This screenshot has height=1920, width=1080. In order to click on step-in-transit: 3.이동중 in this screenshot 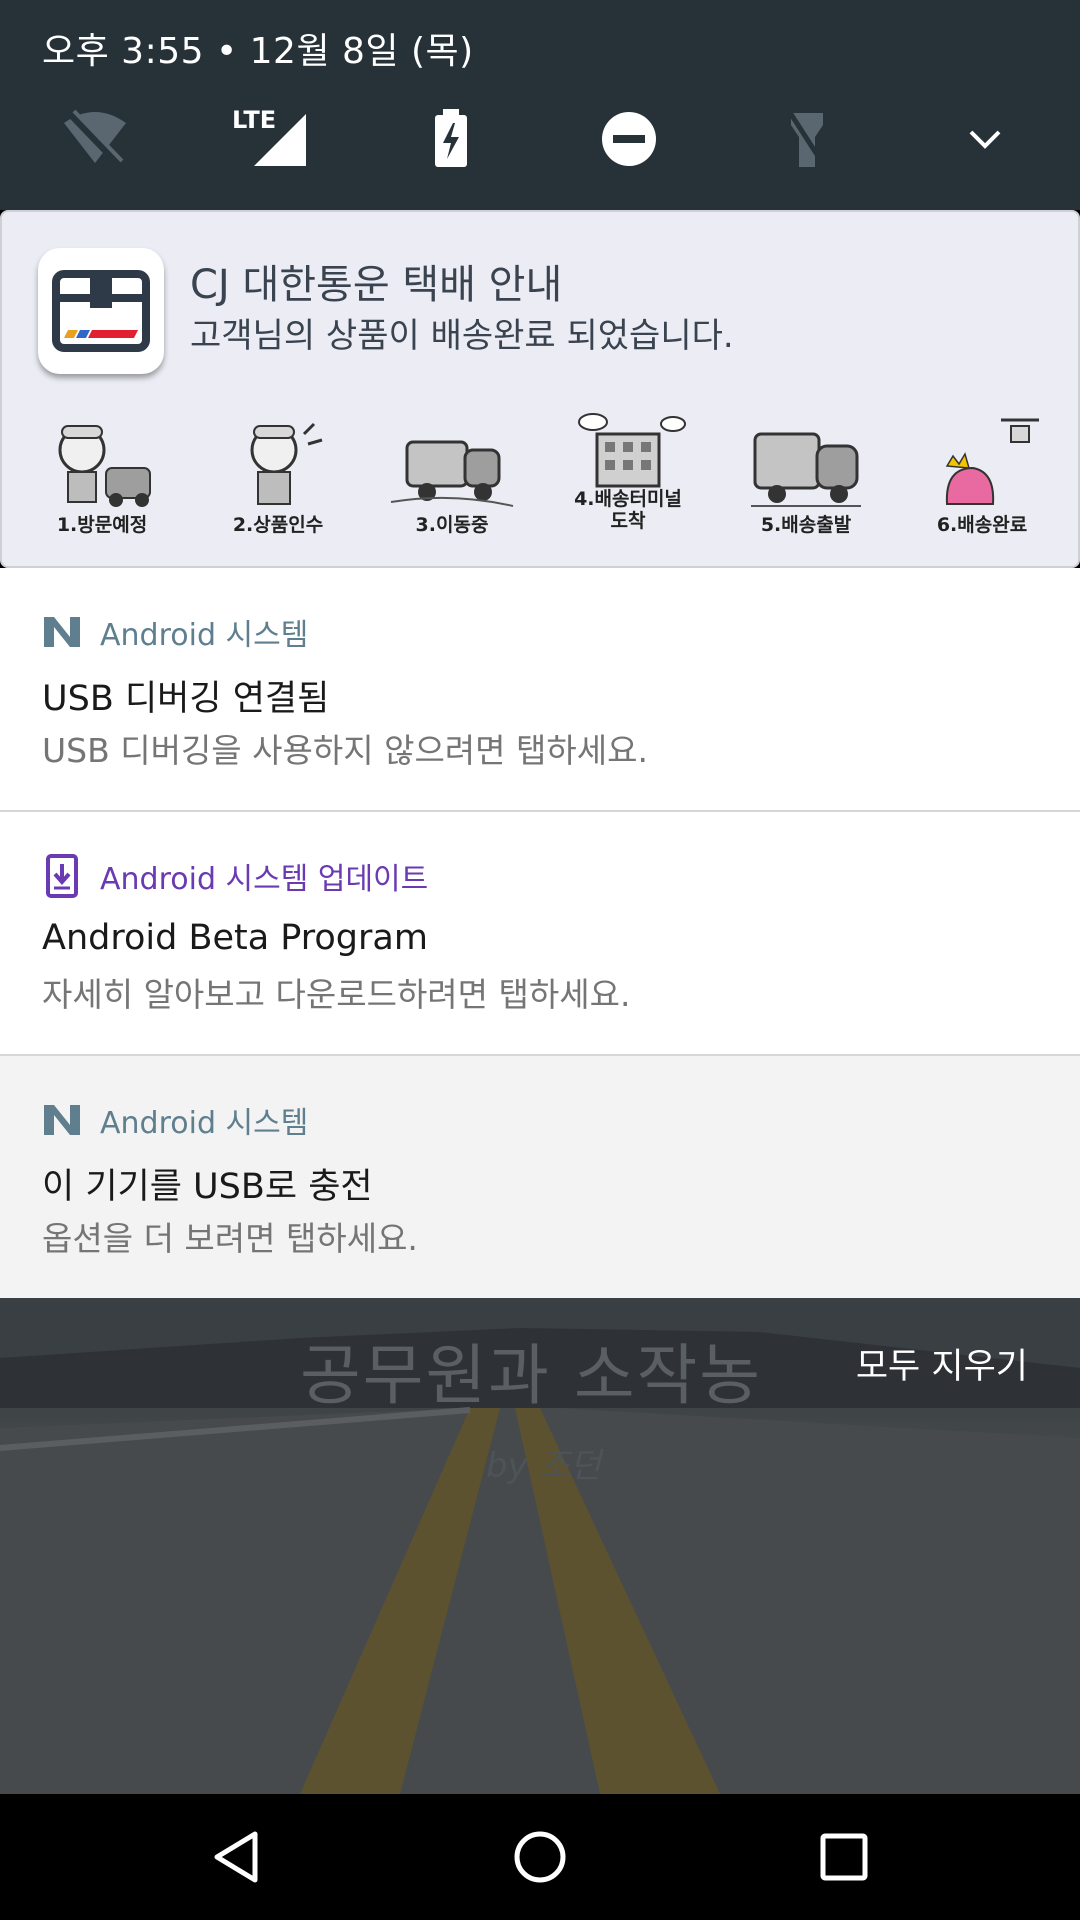, I will do `click(452, 487)`.